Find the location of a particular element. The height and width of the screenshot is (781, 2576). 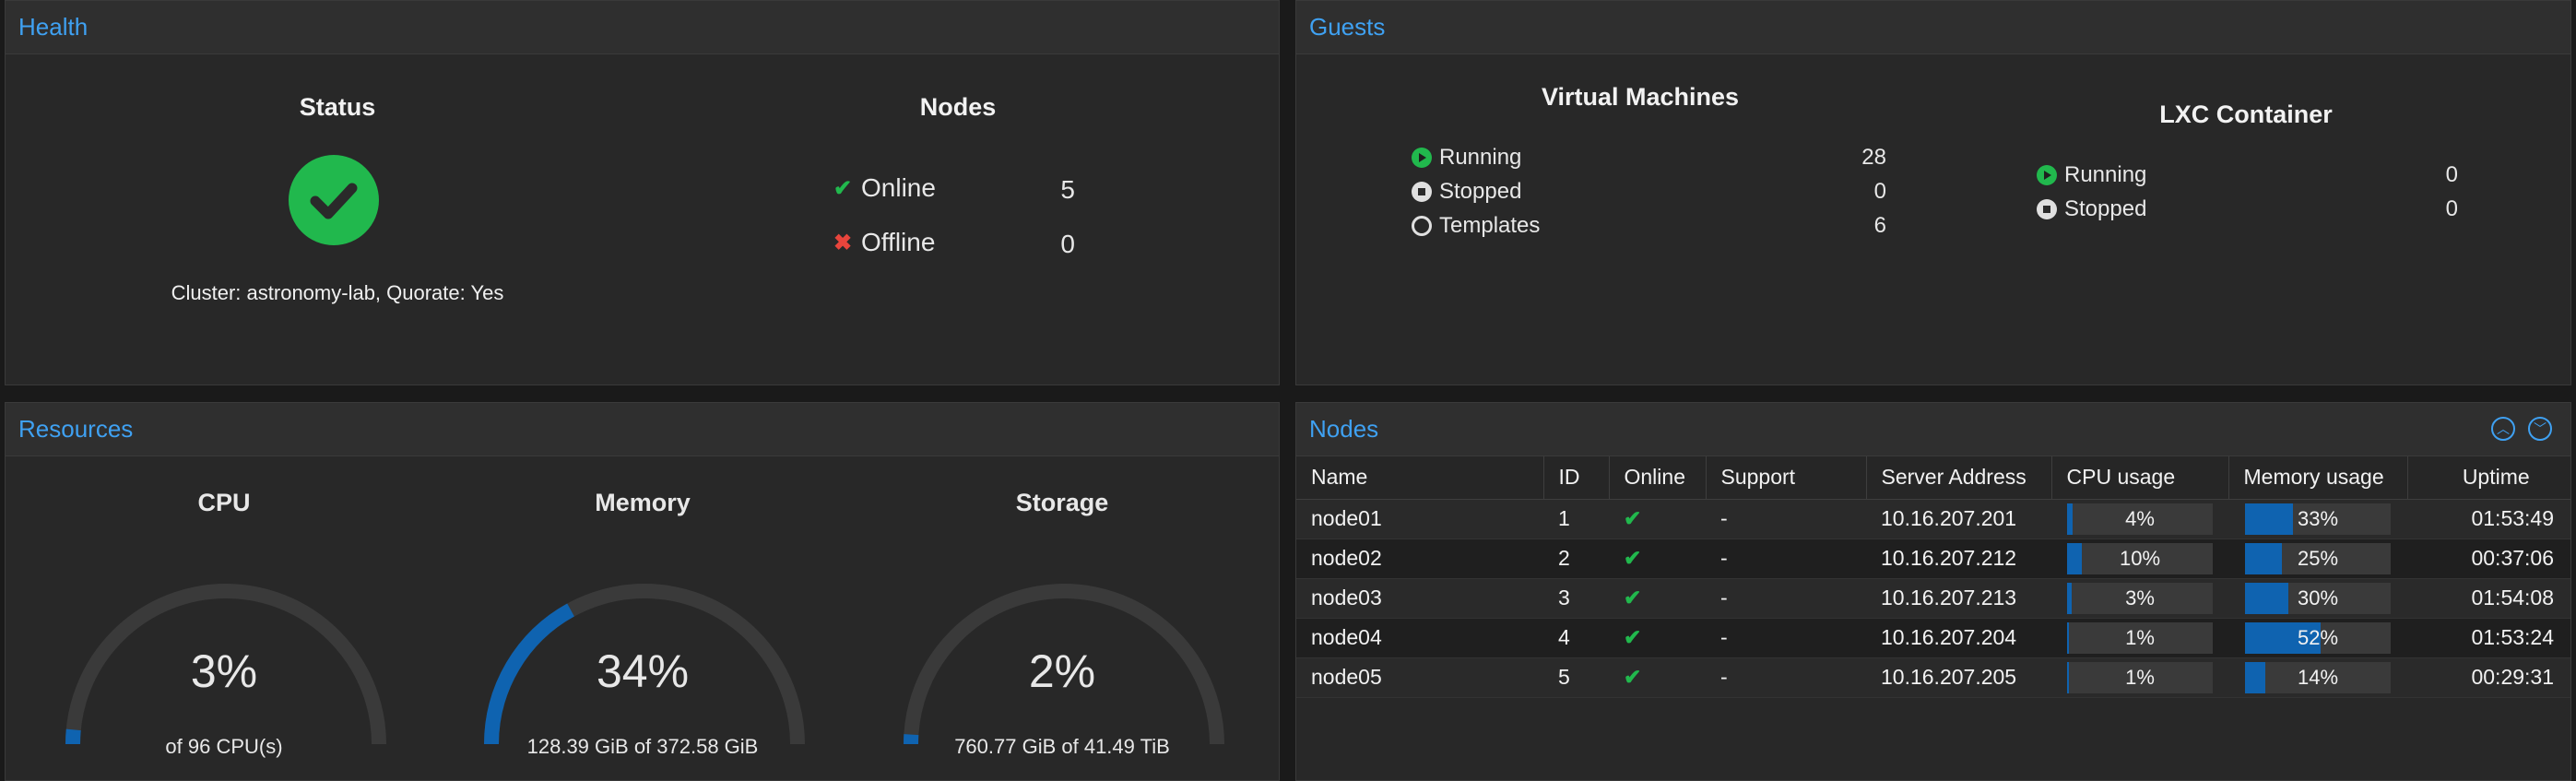

lxc-heading: LXC Container is located at coordinates (2246, 114).